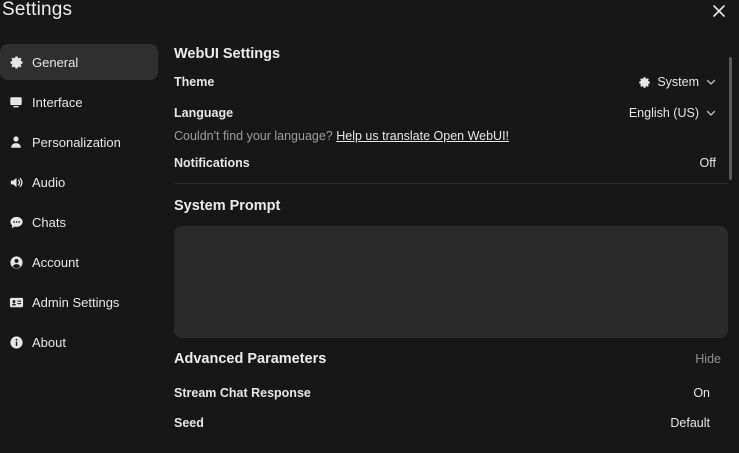 The width and height of the screenshot is (739, 453). What do you see at coordinates (49, 182) in the screenshot?
I see `sidebar-item-label: Audio` at bounding box center [49, 182].